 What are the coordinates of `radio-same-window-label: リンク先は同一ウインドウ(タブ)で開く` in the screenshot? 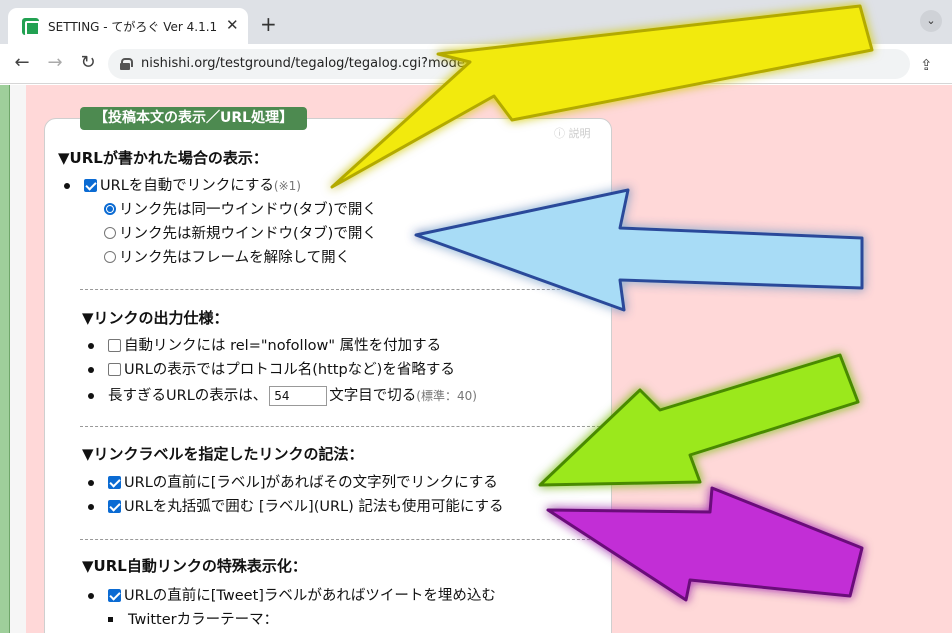 It's located at (248, 210).